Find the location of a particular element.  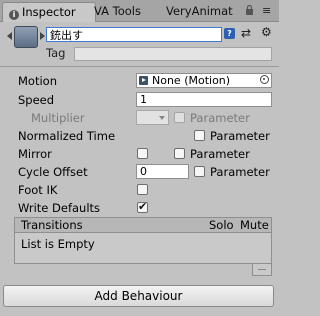

multiplier-parameter-label: Parameter is located at coordinates (220, 118).